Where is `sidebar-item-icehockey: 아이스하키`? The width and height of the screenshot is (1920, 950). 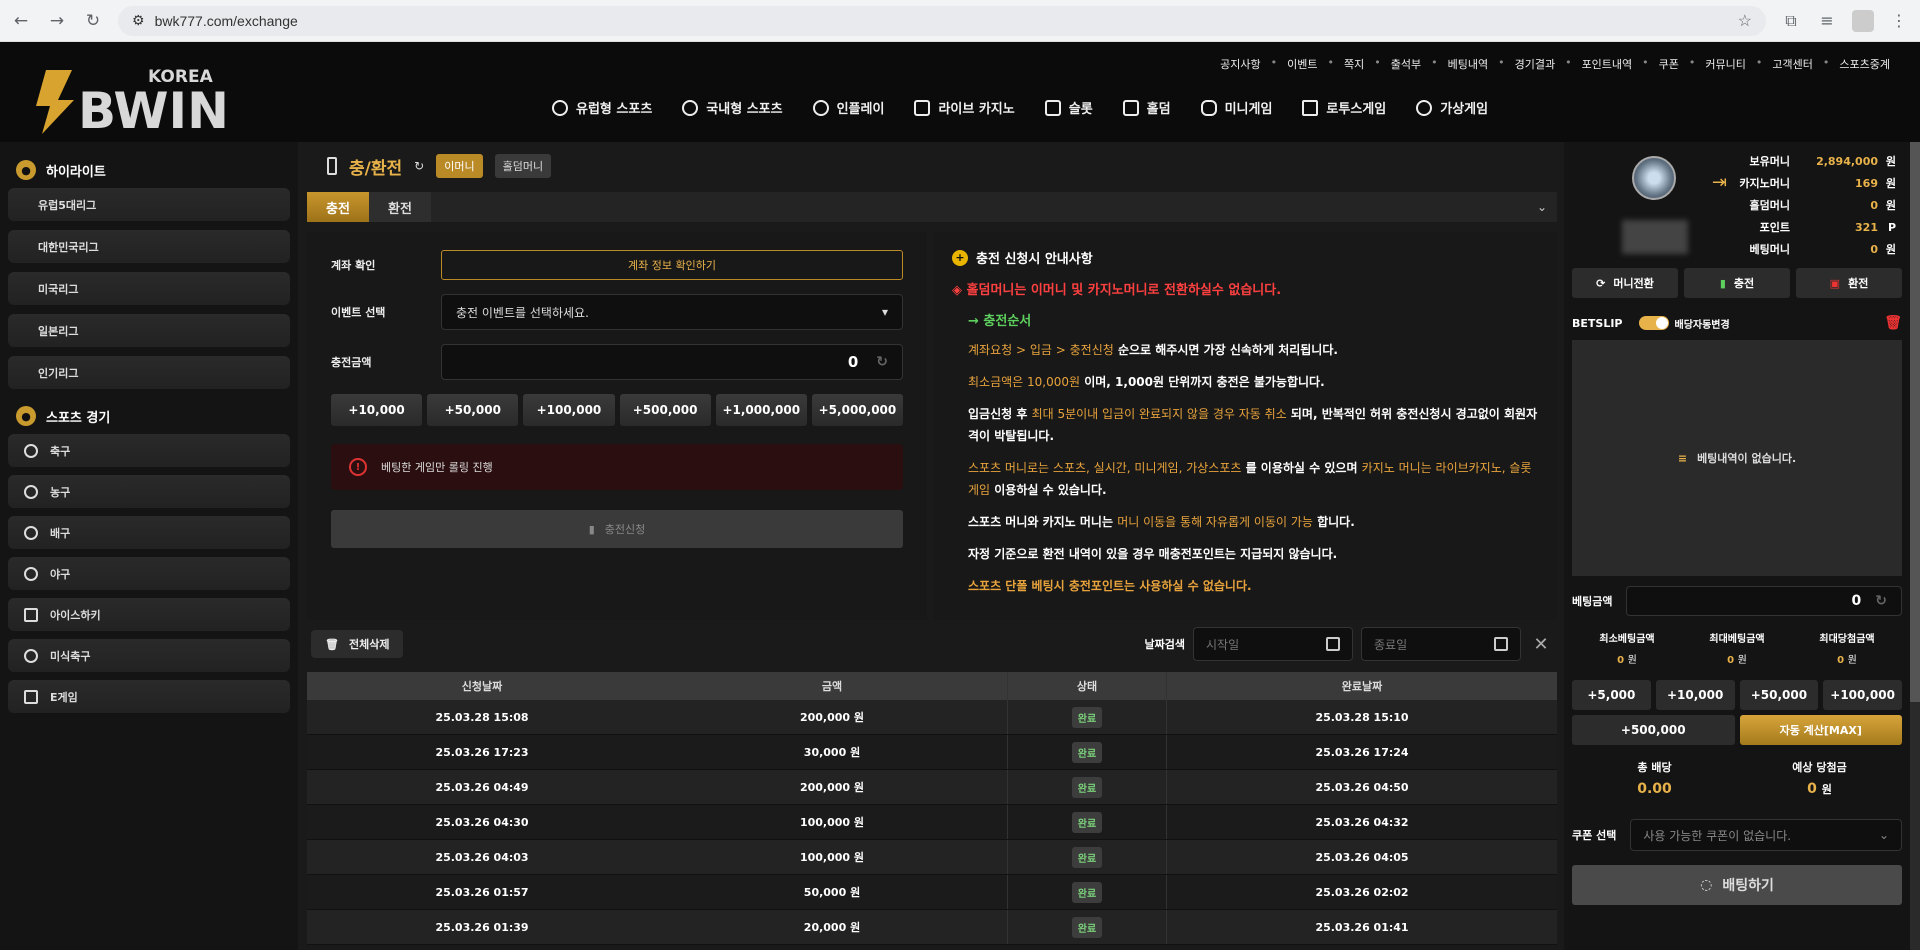 sidebar-item-icehockey: 아이스하키 is located at coordinates (149, 614).